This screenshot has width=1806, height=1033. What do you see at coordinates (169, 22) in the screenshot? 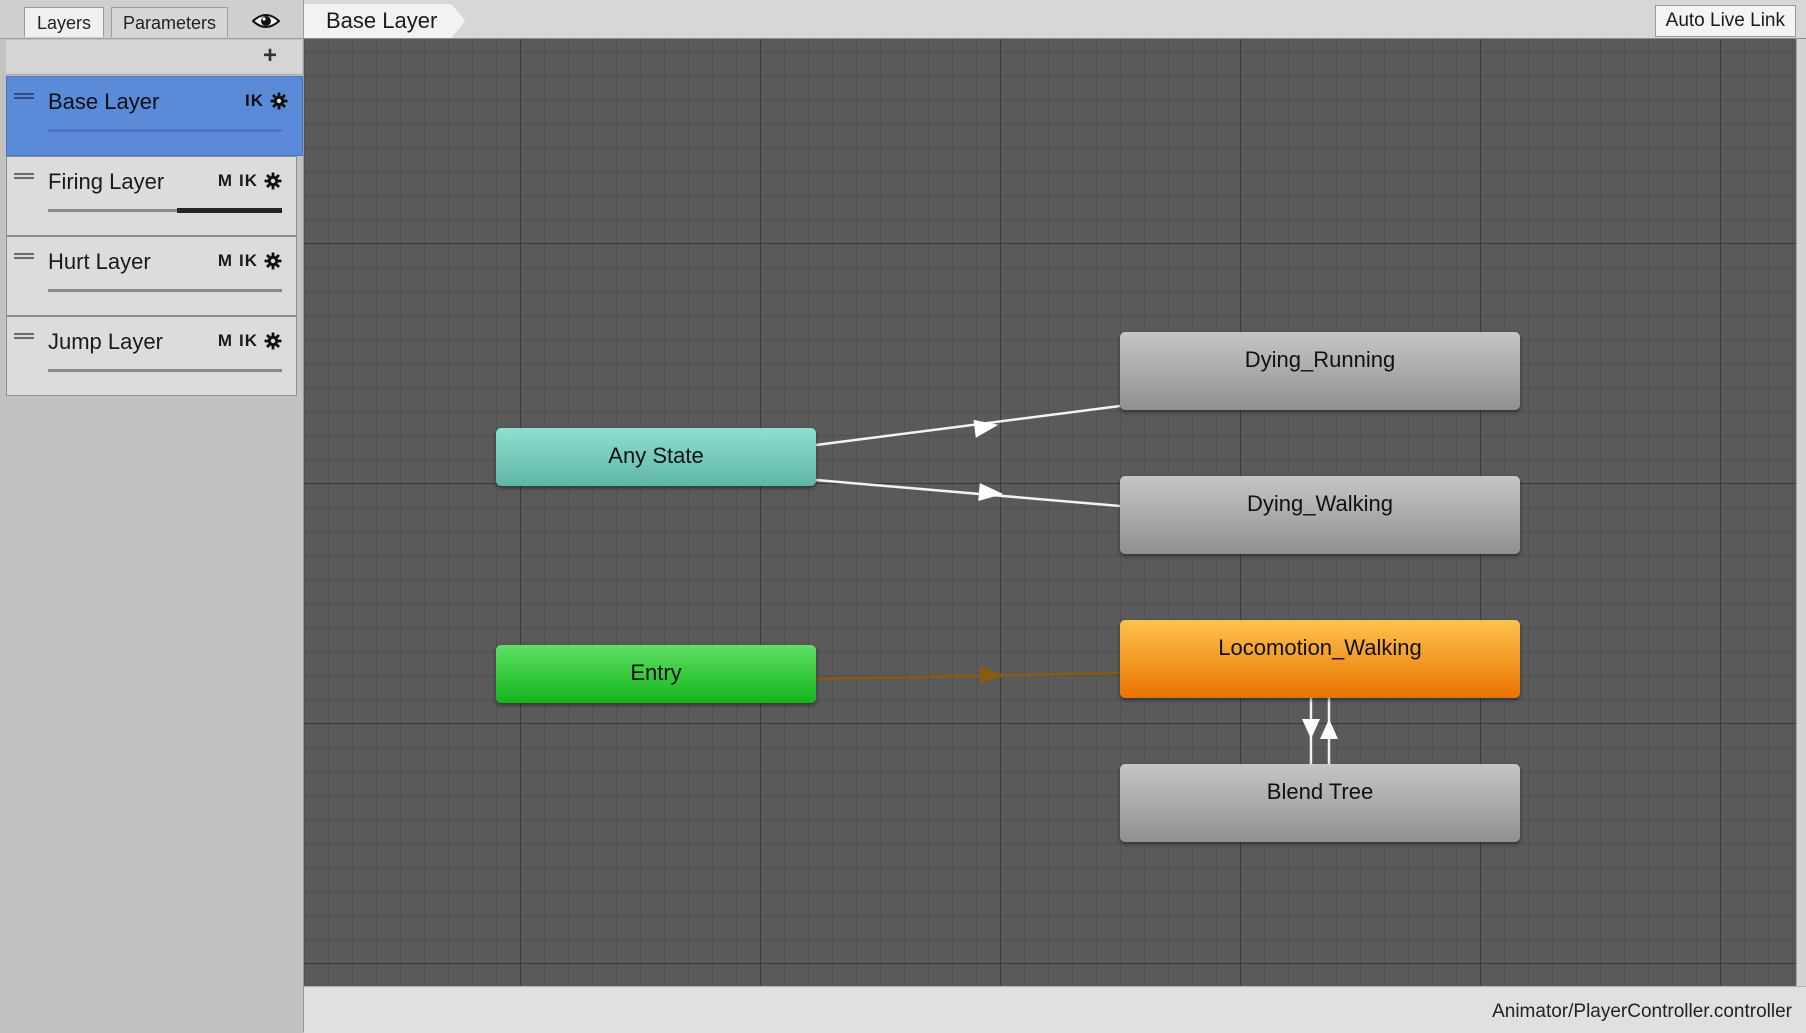
I see `tab-parameters: Parameters` at bounding box center [169, 22].